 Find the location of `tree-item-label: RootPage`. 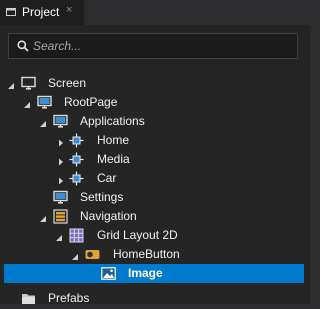

tree-item-label: RootPage is located at coordinates (91, 102).